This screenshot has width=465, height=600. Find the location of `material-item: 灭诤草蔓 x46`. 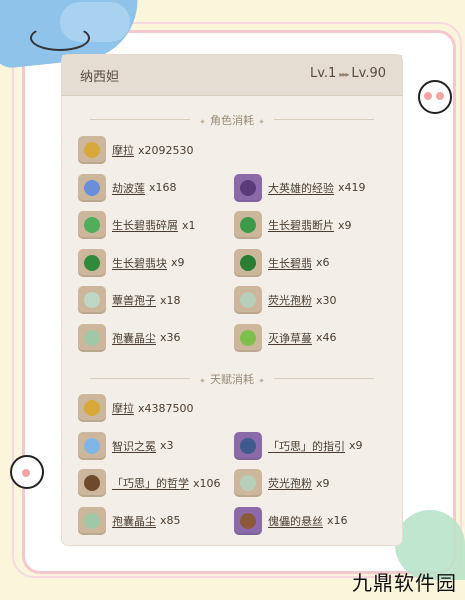

material-item: 灭诤草蔓 x46 is located at coordinates (285, 338).